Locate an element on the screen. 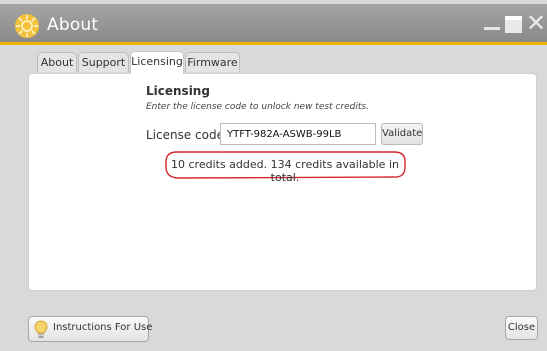  title-accent-bar is located at coordinates (273, 43).